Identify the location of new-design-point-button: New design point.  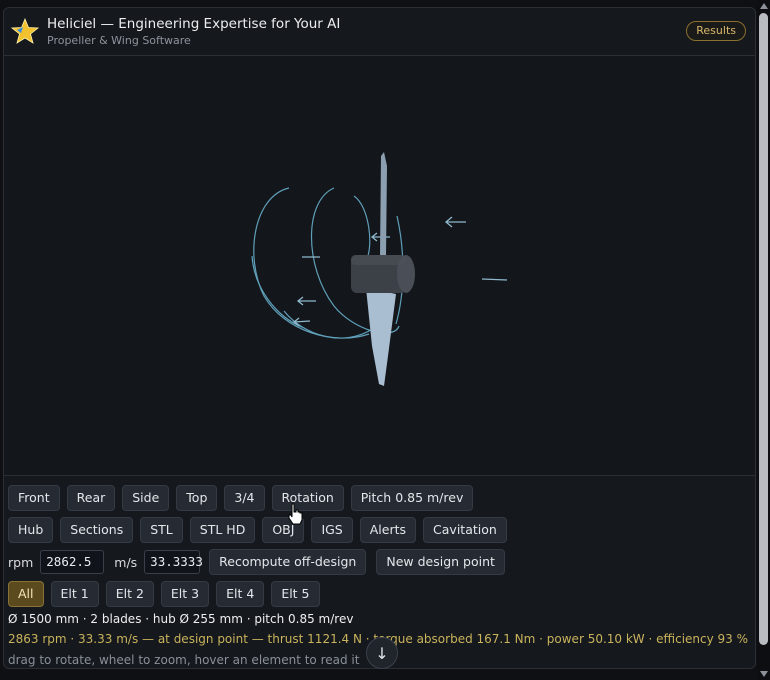
(440, 562).